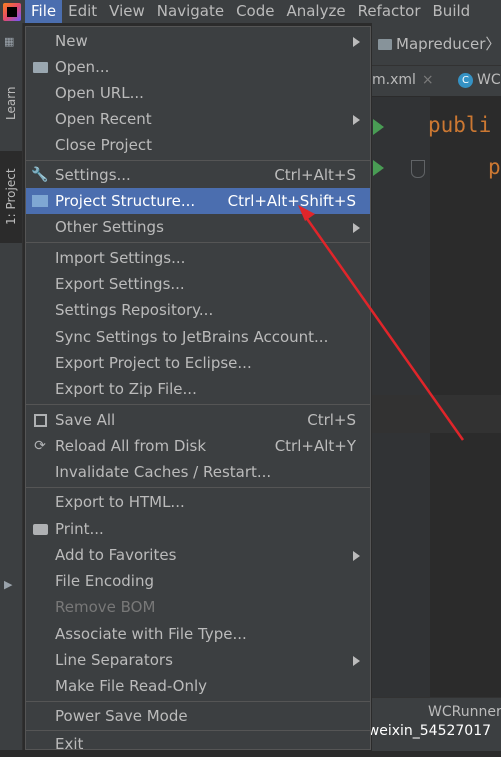  What do you see at coordinates (198, 119) in the screenshot?
I see `menu-item-open-recent: Open Recent` at bounding box center [198, 119].